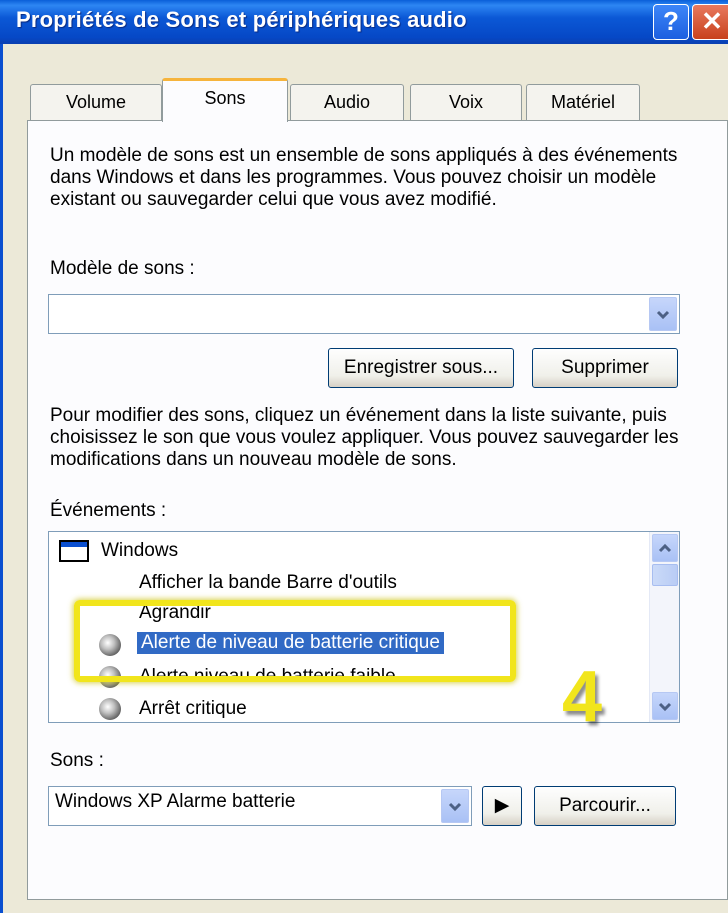 This screenshot has height=913, width=728. I want to click on highlight-box, so click(295, 641).